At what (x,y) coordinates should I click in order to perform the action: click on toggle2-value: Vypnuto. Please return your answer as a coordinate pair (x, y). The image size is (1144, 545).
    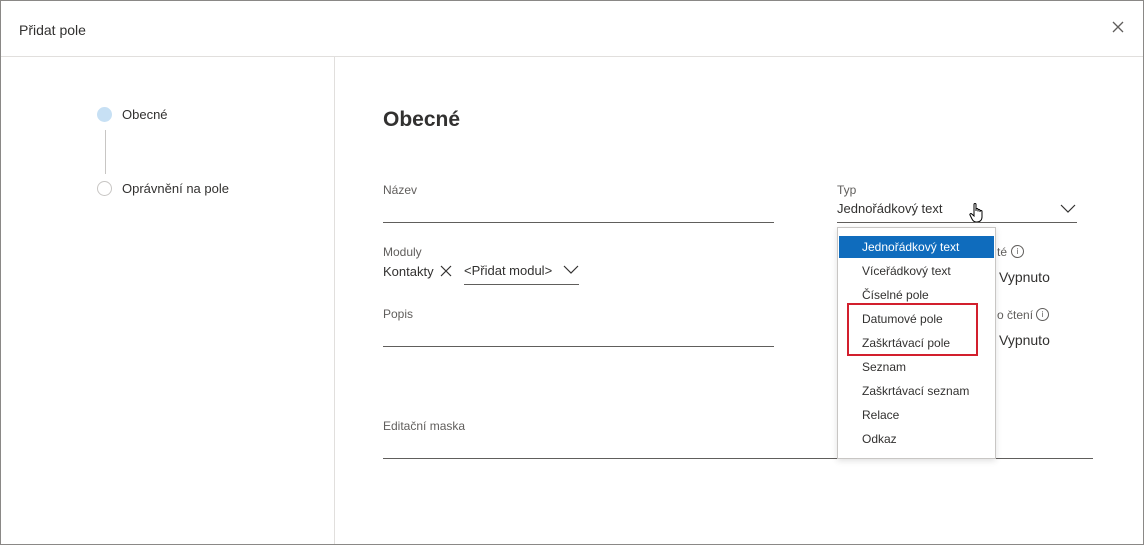
    Looking at the image, I should click on (1024, 340).